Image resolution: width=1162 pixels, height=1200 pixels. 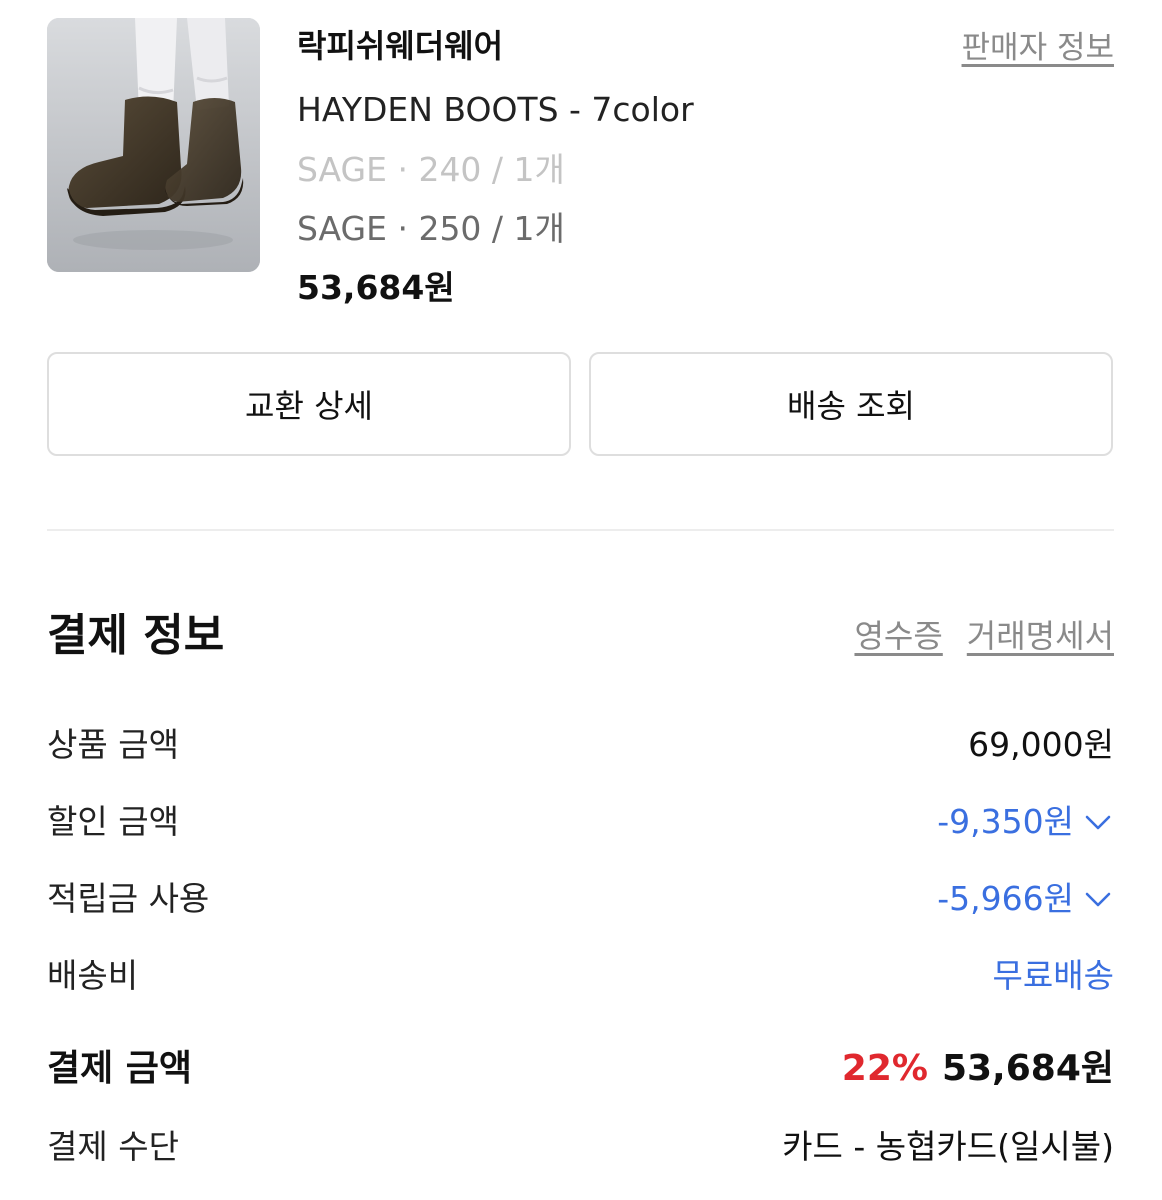 What do you see at coordinates (1038, 48) in the screenshot?
I see `seller-info-link: 판매자 정보` at bounding box center [1038, 48].